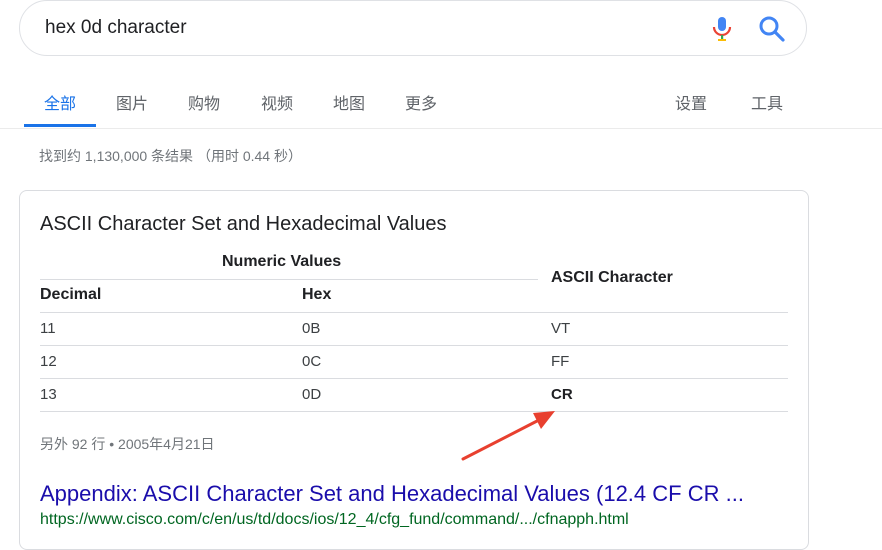  What do you see at coordinates (691, 102) in the screenshot?
I see `tab-settings: 设置` at bounding box center [691, 102].